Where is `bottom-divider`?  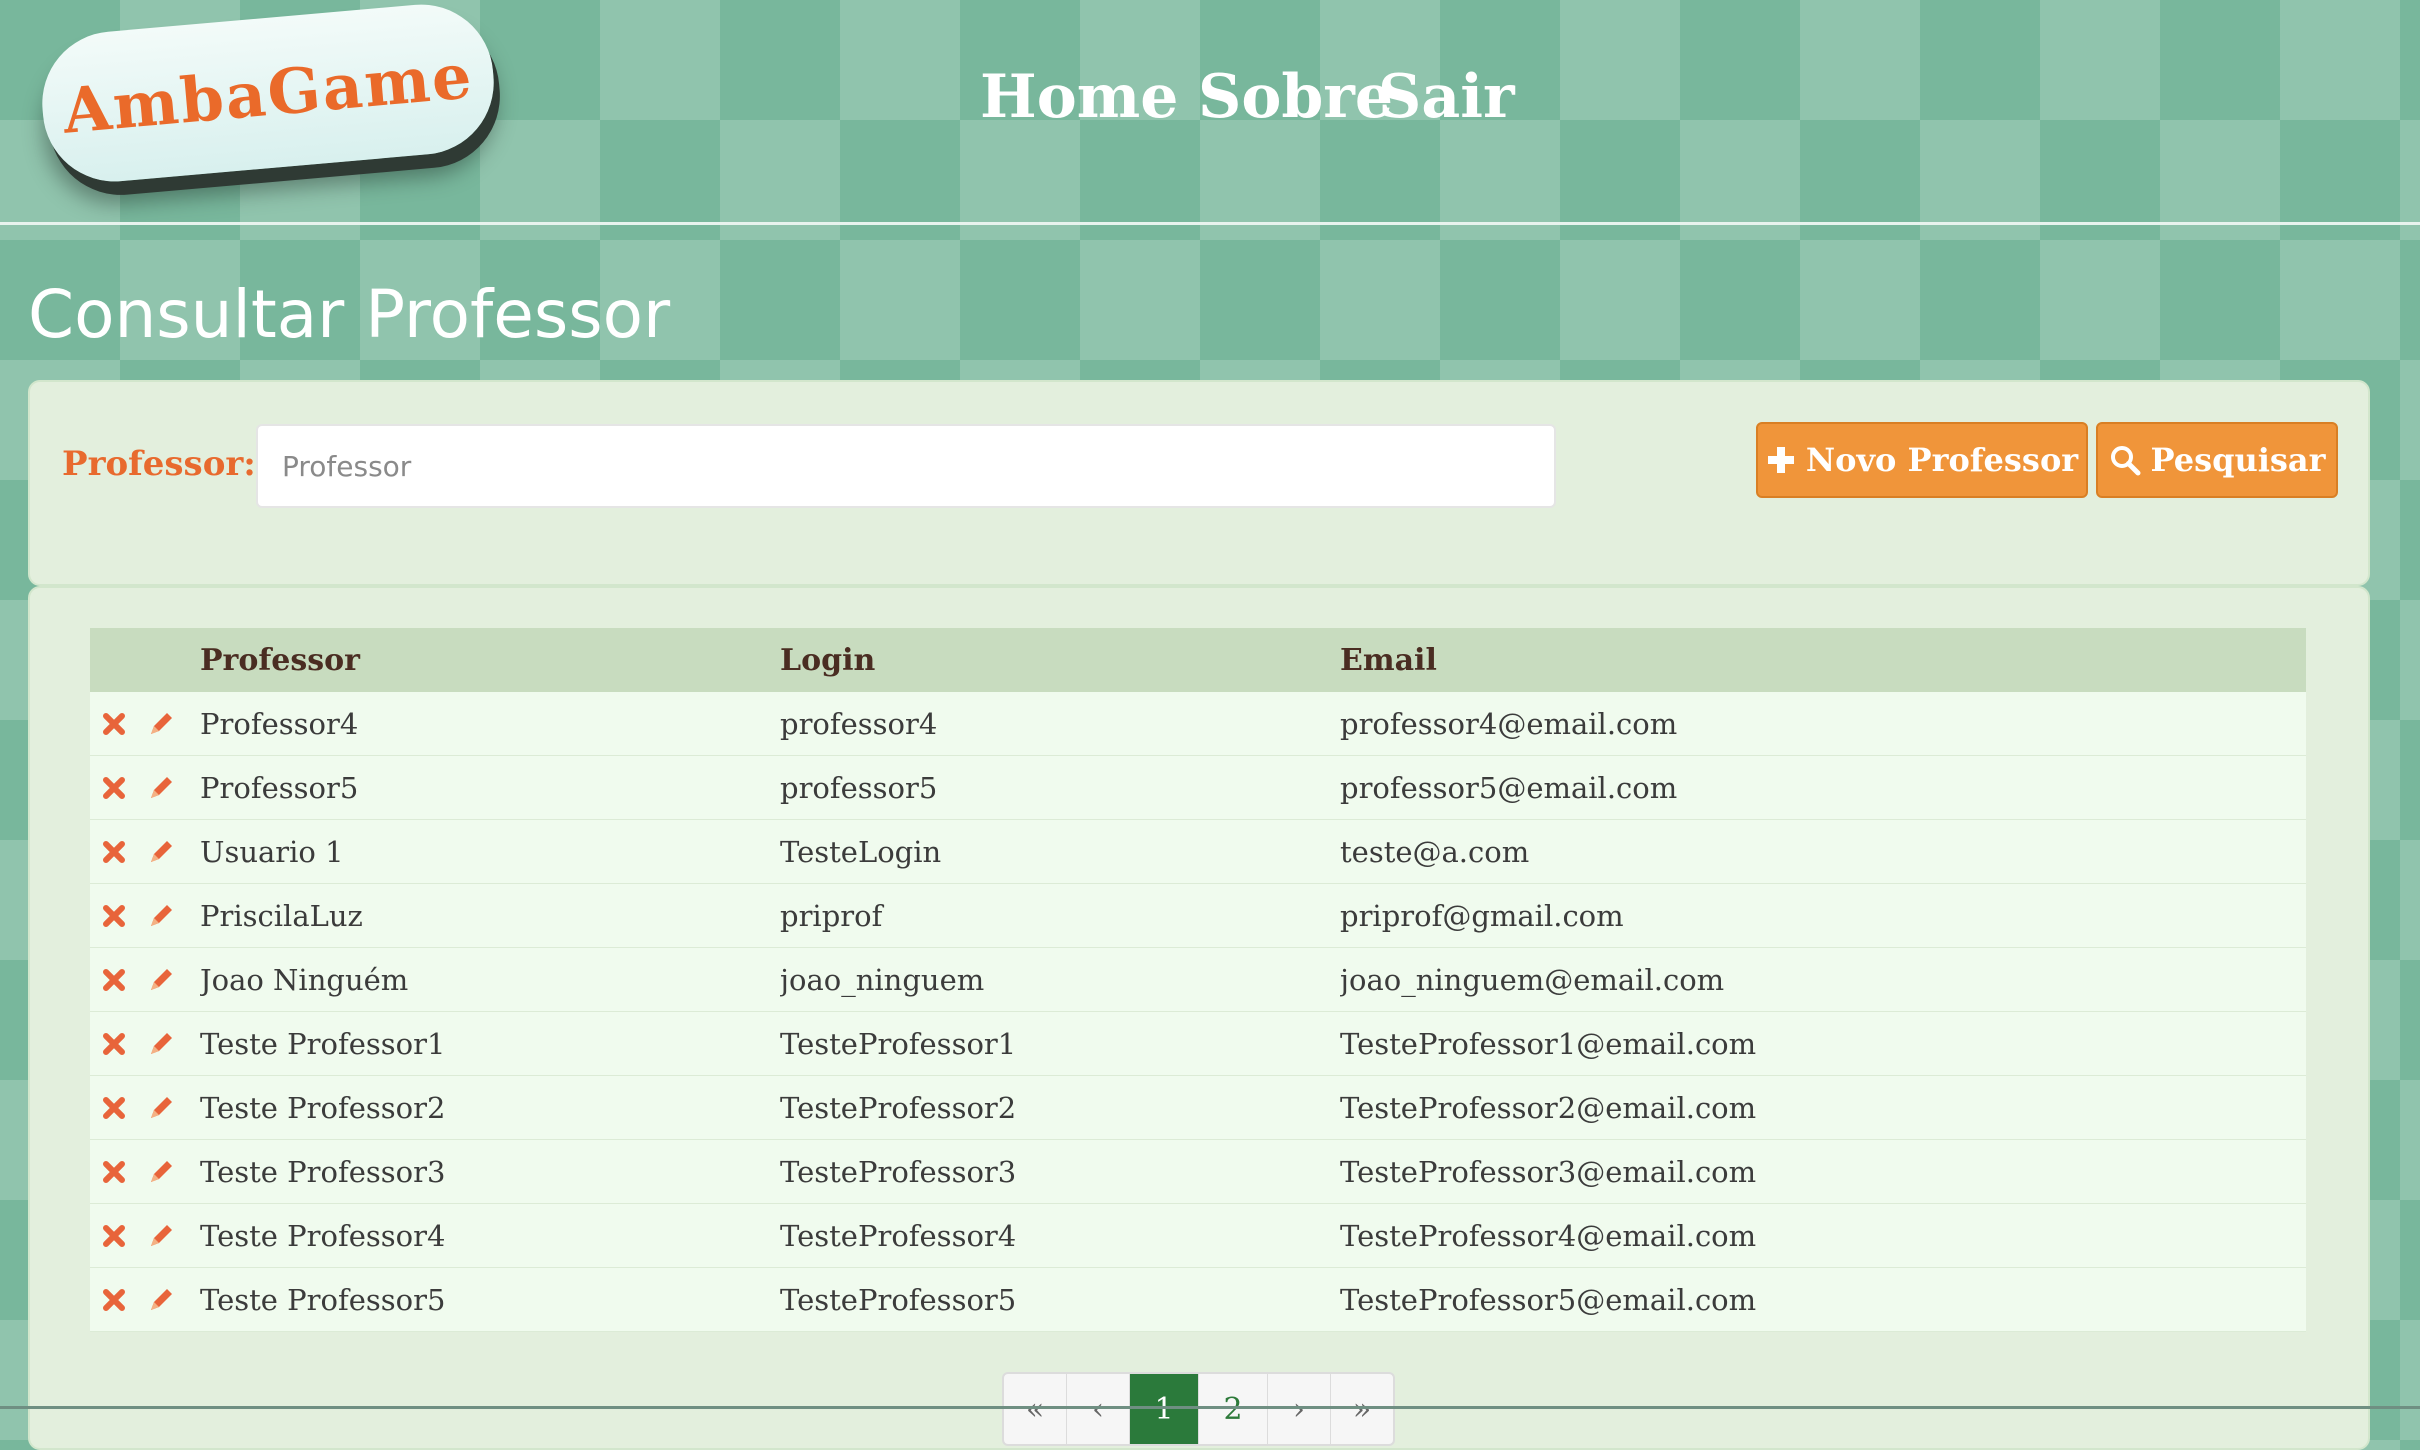 bottom-divider is located at coordinates (1210, 1407).